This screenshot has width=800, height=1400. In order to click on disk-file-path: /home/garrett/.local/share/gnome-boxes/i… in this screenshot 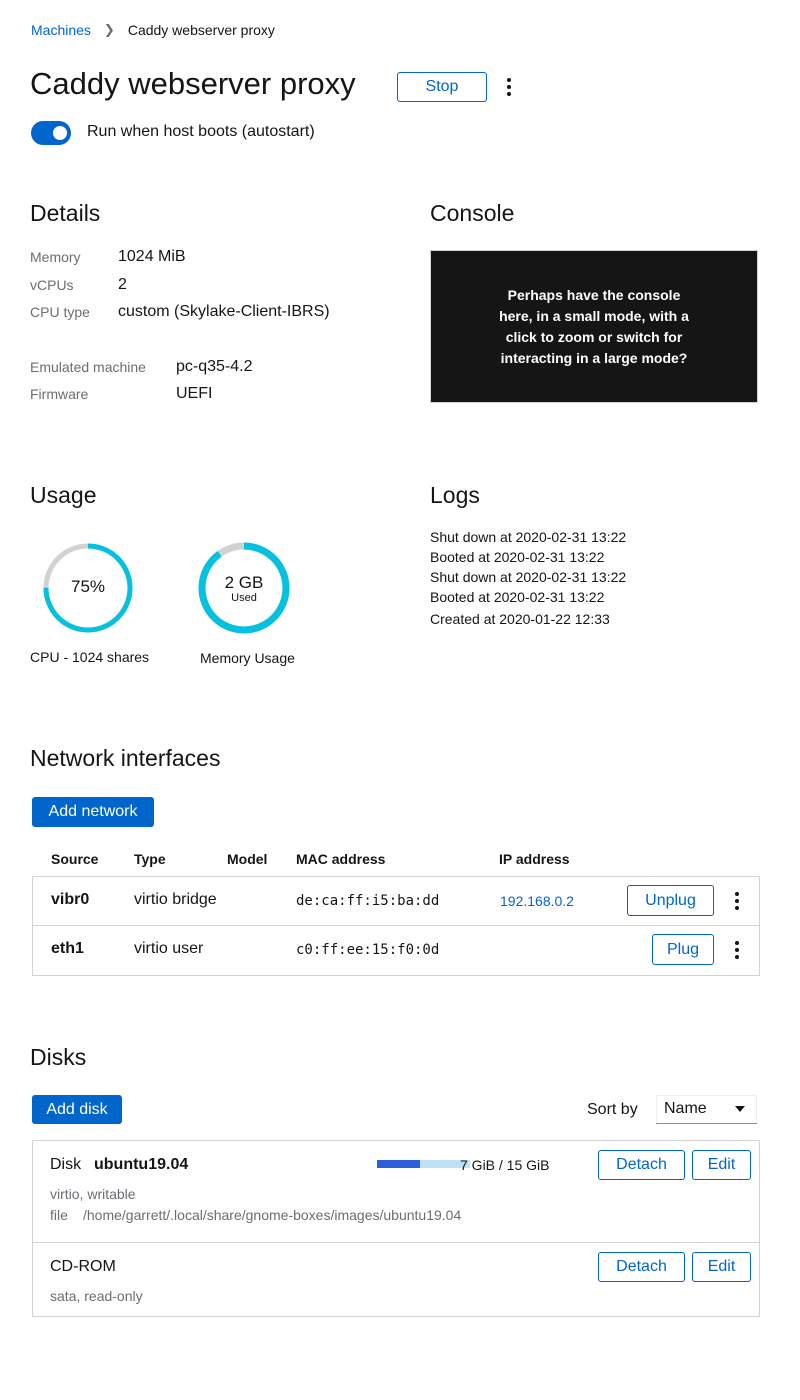, I will do `click(272, 1215)`.